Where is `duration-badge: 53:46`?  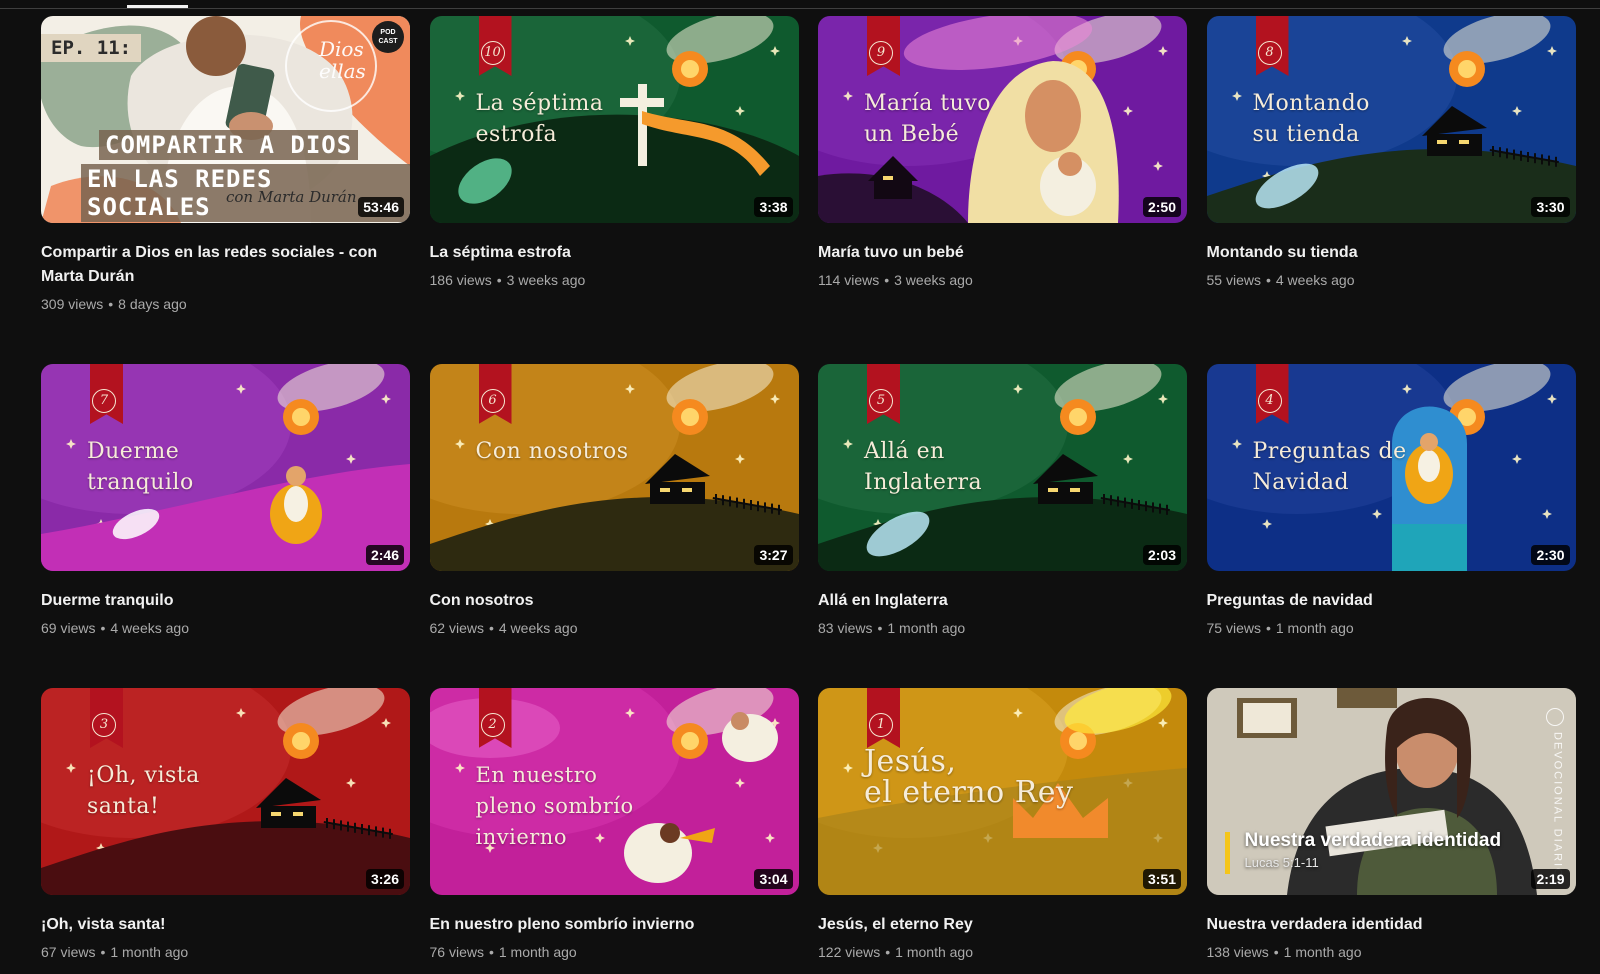
duration-badge: 53:46 is located at coordinates (381, 207).